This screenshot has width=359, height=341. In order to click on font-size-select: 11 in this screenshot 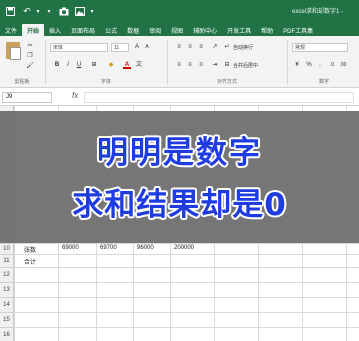, I will do `click(120, 47)`.